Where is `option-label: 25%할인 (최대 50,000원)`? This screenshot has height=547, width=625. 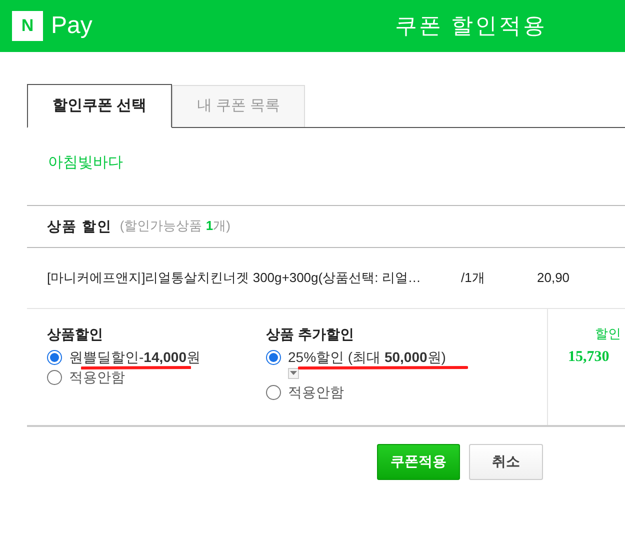
option-label: 25%할인 (최대 50,000원) is located at coordinates (367, 357).